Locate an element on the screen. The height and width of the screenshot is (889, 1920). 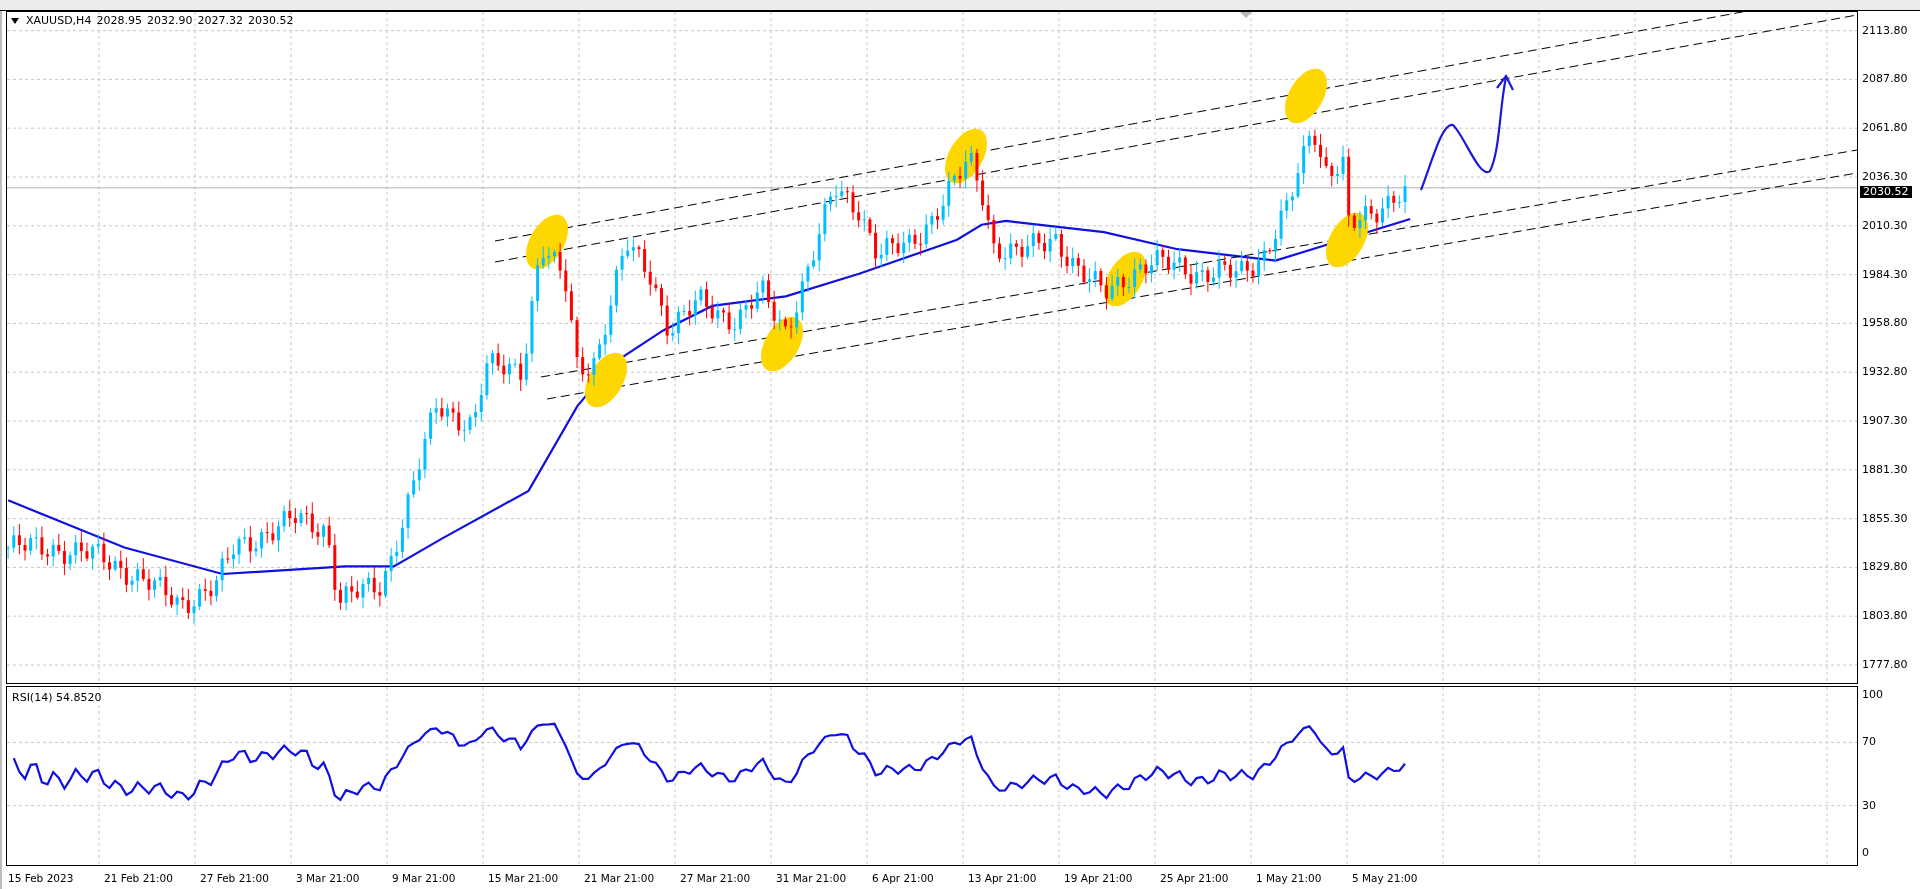
price-axis-label: 1855.30 is located at coordinates (1885, 518).